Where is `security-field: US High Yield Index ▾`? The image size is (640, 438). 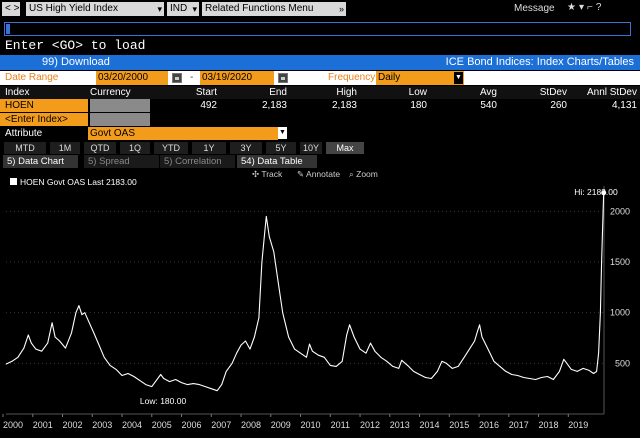 security-field: US High Yield Index ▾ is located at coordinates (95, 9).